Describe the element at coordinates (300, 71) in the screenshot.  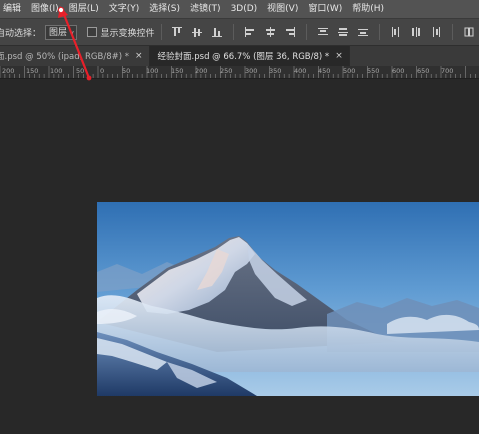
I see `ruler-label: 400` at that location.